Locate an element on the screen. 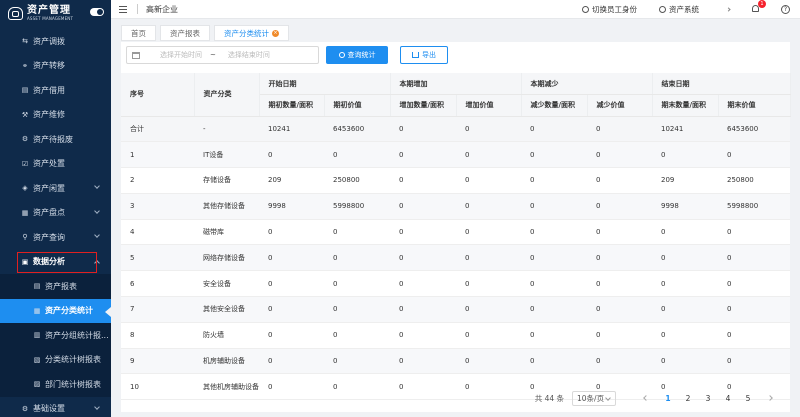  tab-label: 资产报表 is located at coordinates (185, 33).